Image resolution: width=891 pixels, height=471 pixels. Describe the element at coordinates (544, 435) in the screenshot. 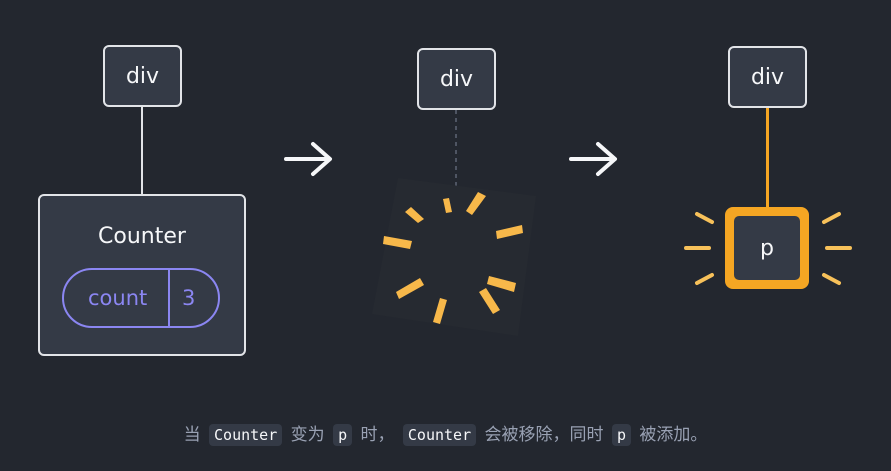

I see `caption-text: 会被移除，同时` at that location.